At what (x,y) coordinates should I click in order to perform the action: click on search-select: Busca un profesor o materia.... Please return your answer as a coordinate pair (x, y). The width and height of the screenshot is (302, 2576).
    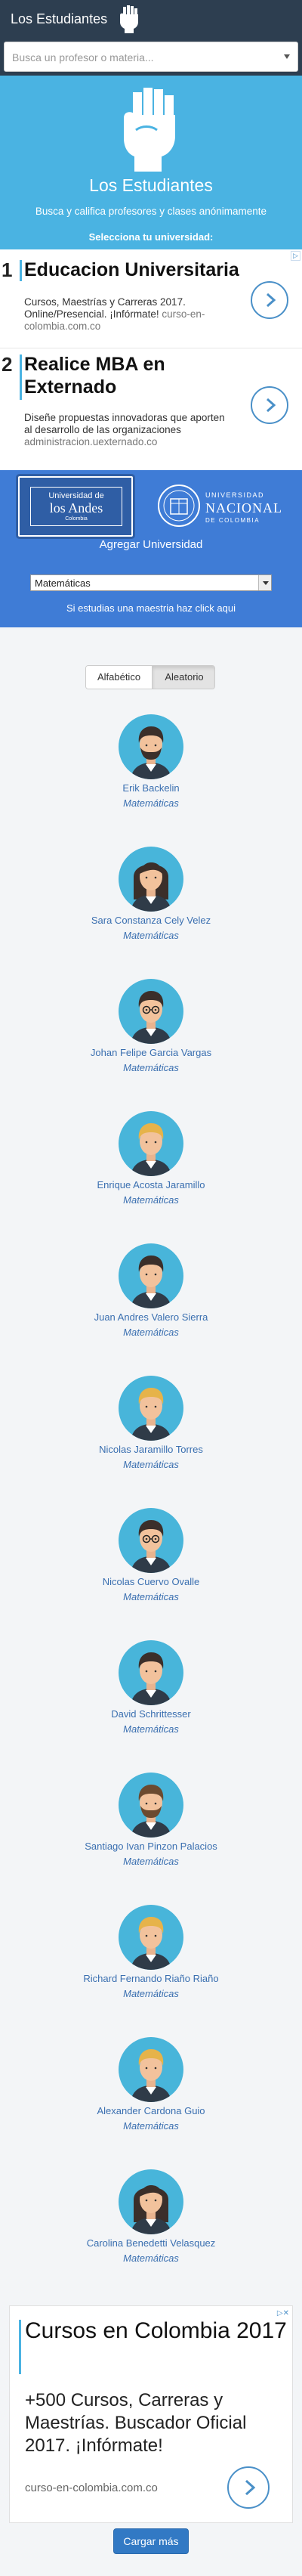
    Looking at the image, I should click on (151, 57).